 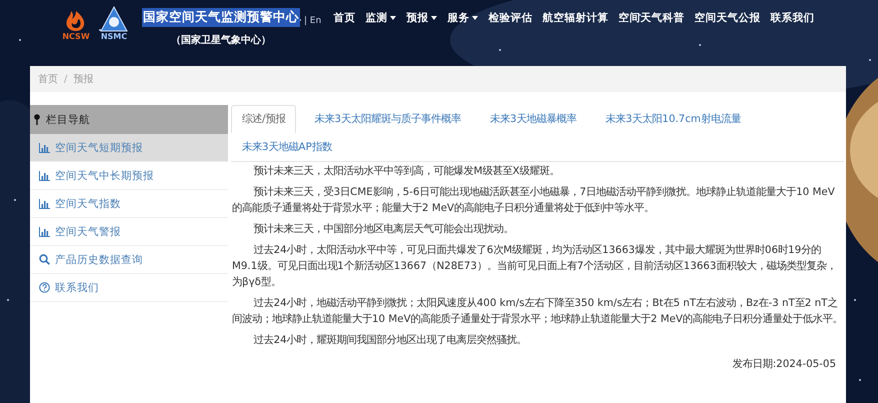 What do you see at coordinates (380, 18) in the screenshot?
I see `nav-link: 监测` at bounding box center [380, 18].